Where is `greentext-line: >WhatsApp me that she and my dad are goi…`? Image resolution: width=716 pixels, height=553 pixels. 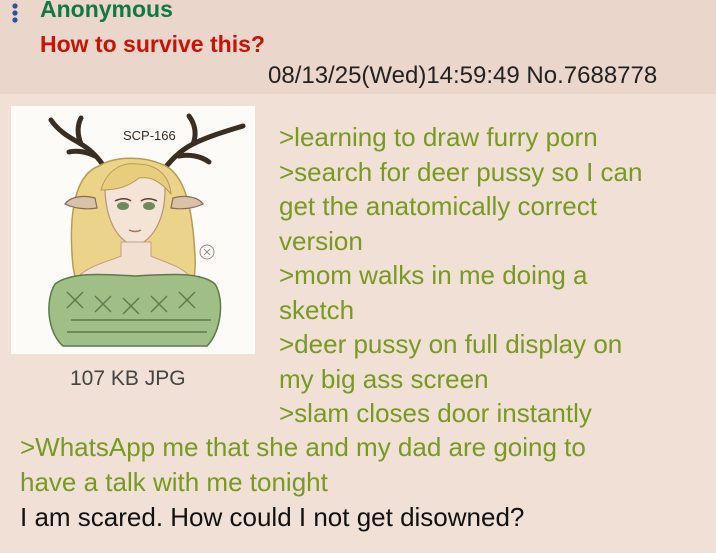 greentext-line: >WhatsApp me that she and my dad are goi… is located at coordinates (303, 447).